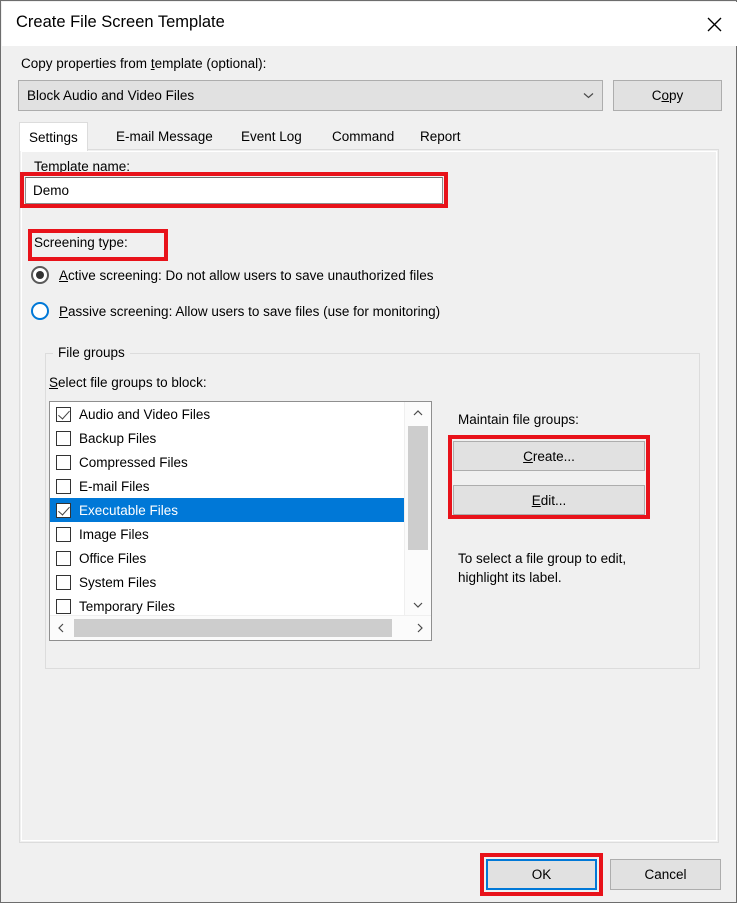  Describe the element at coordinates (40, 311) in the screenshot. I see `radio-indicator-passive` at that location.